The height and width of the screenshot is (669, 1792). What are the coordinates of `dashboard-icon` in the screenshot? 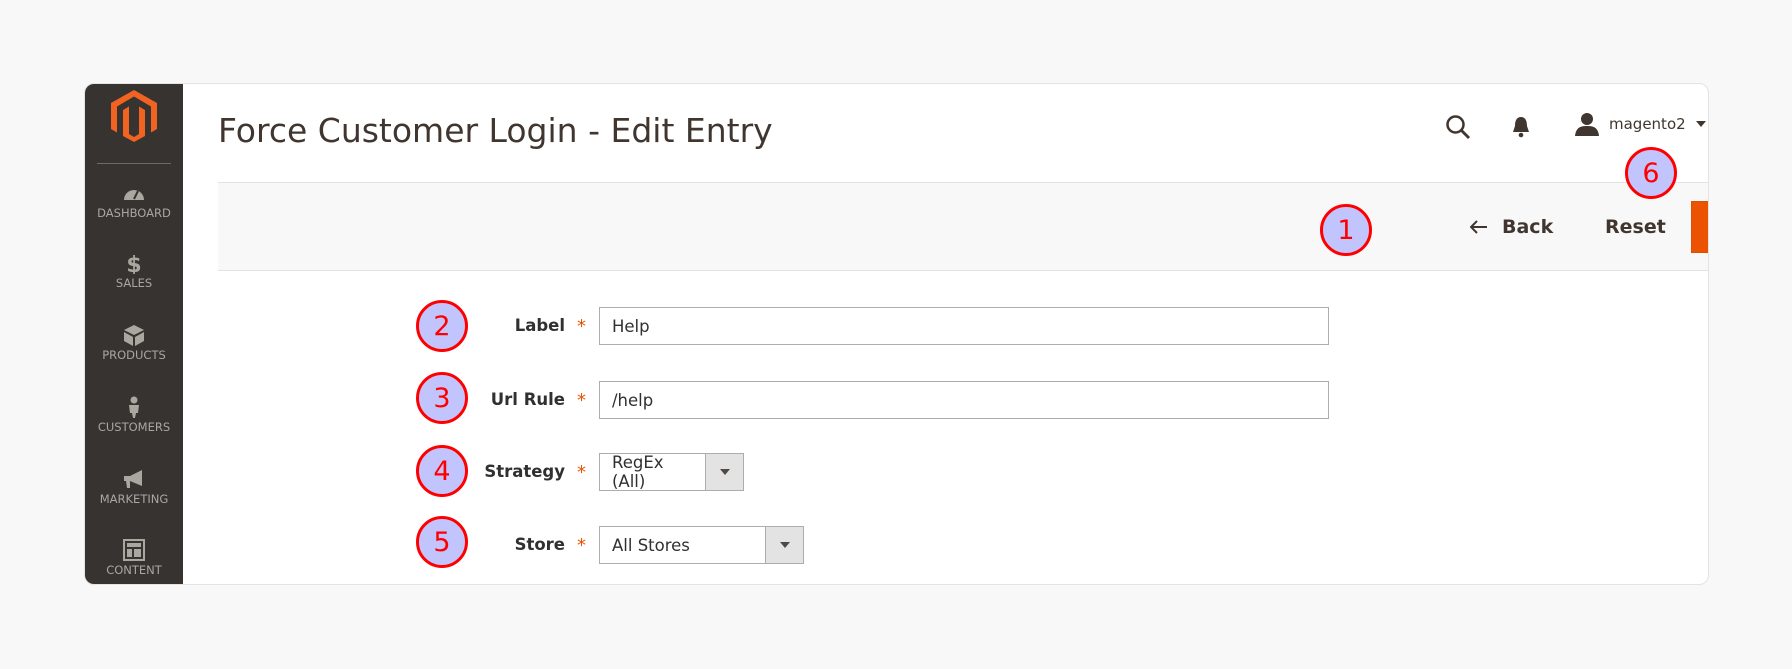 It's located at (134, 195).